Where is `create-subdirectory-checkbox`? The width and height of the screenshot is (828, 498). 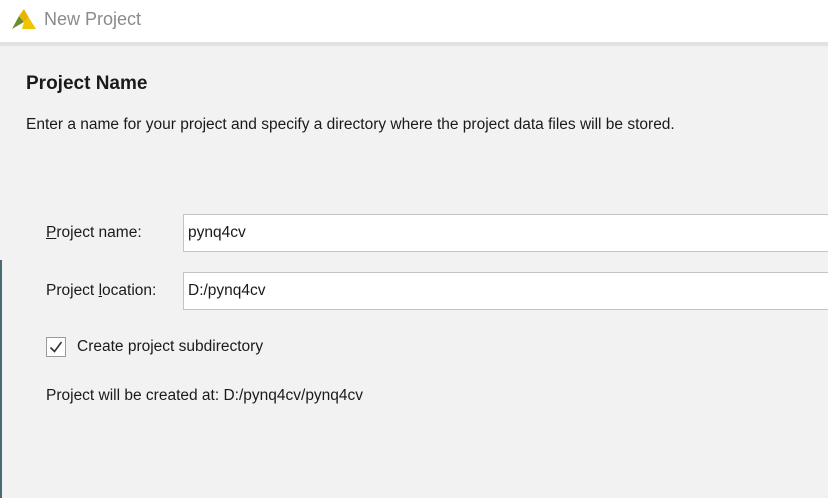 create-subdirectory-checkbox is located at coordinates (56, 347).